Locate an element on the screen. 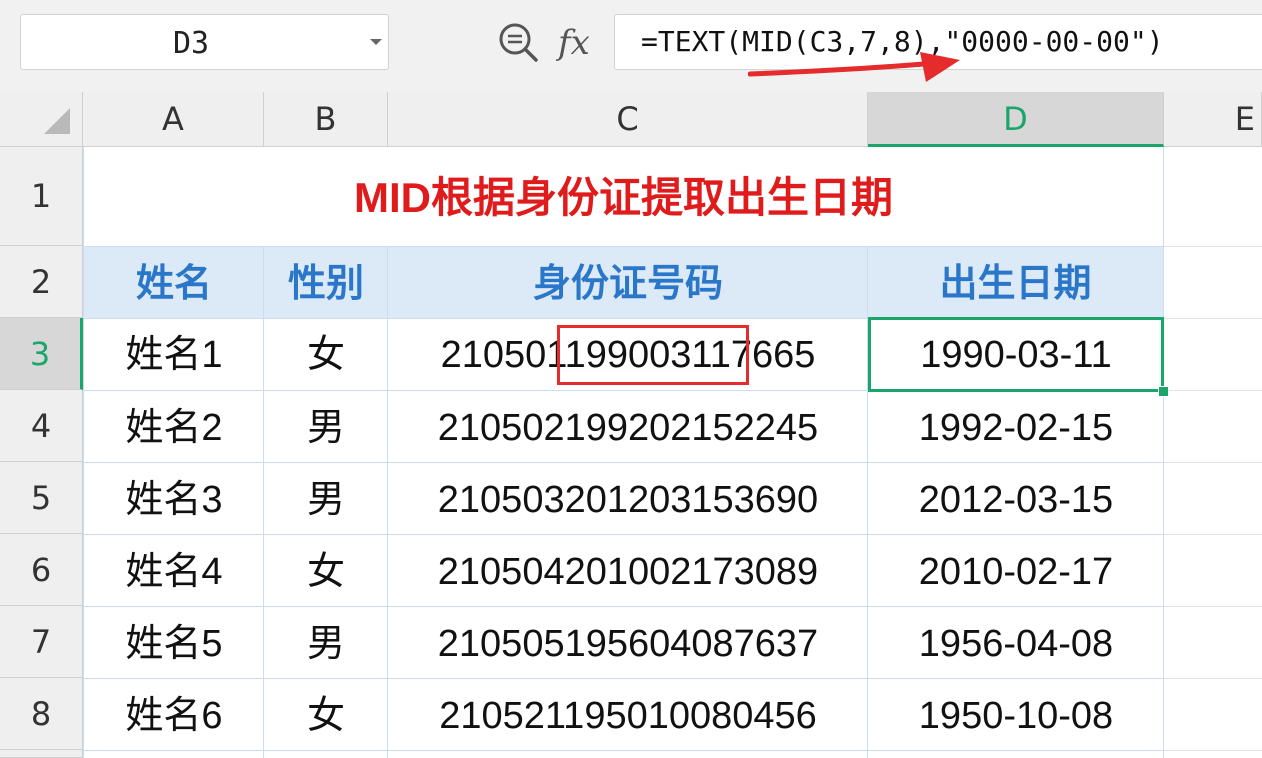 Image resolution: width=1262 pixels, height=758 pixels. cell-birth-date: 2012-03-15 is located at coordinates (1016, 498).